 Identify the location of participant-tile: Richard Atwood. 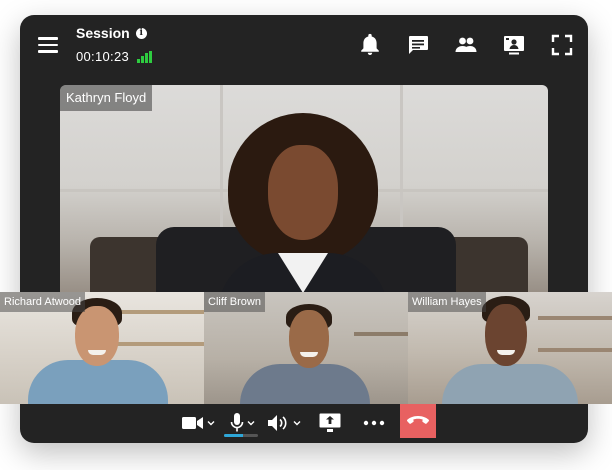
(102, 348).